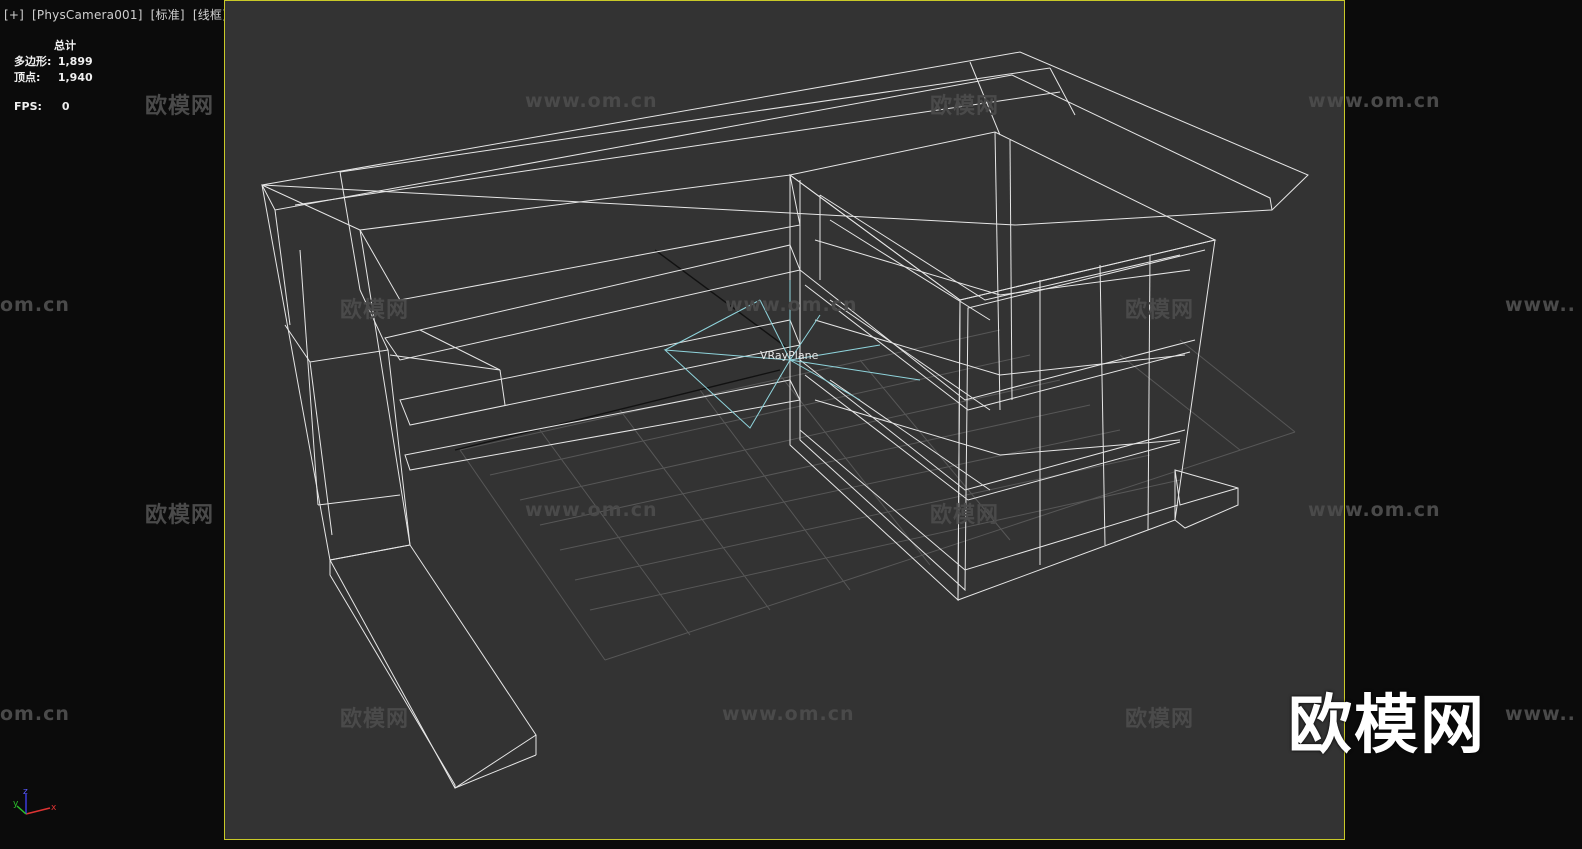 The width and height of the screenshot is (1582, 849). What do you see at coordinates (25, 792) in the screenshot?
I see `axis-z-label: z` at bounding box center [25, 792].